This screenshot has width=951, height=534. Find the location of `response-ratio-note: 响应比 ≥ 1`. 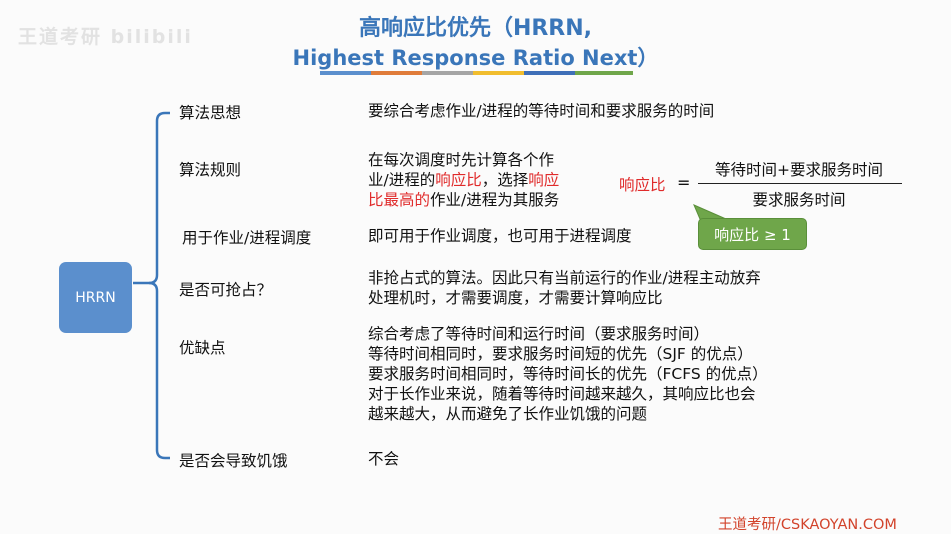

response-ratio-note: 响应比 ≥ 1 is located at coordinates (752, 234).